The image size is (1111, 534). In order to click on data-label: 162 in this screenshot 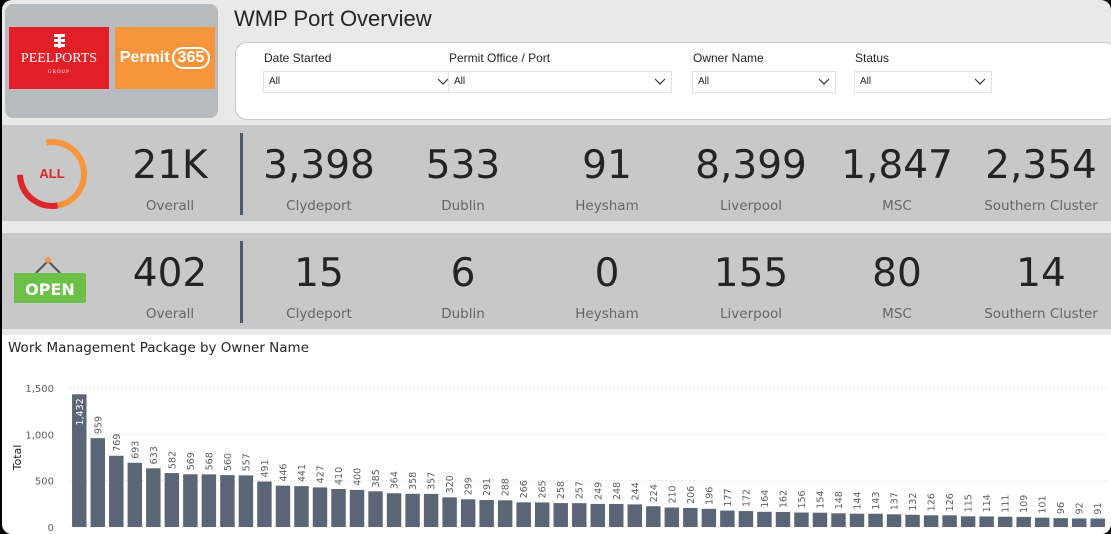, I will do `click(783, 499)`.